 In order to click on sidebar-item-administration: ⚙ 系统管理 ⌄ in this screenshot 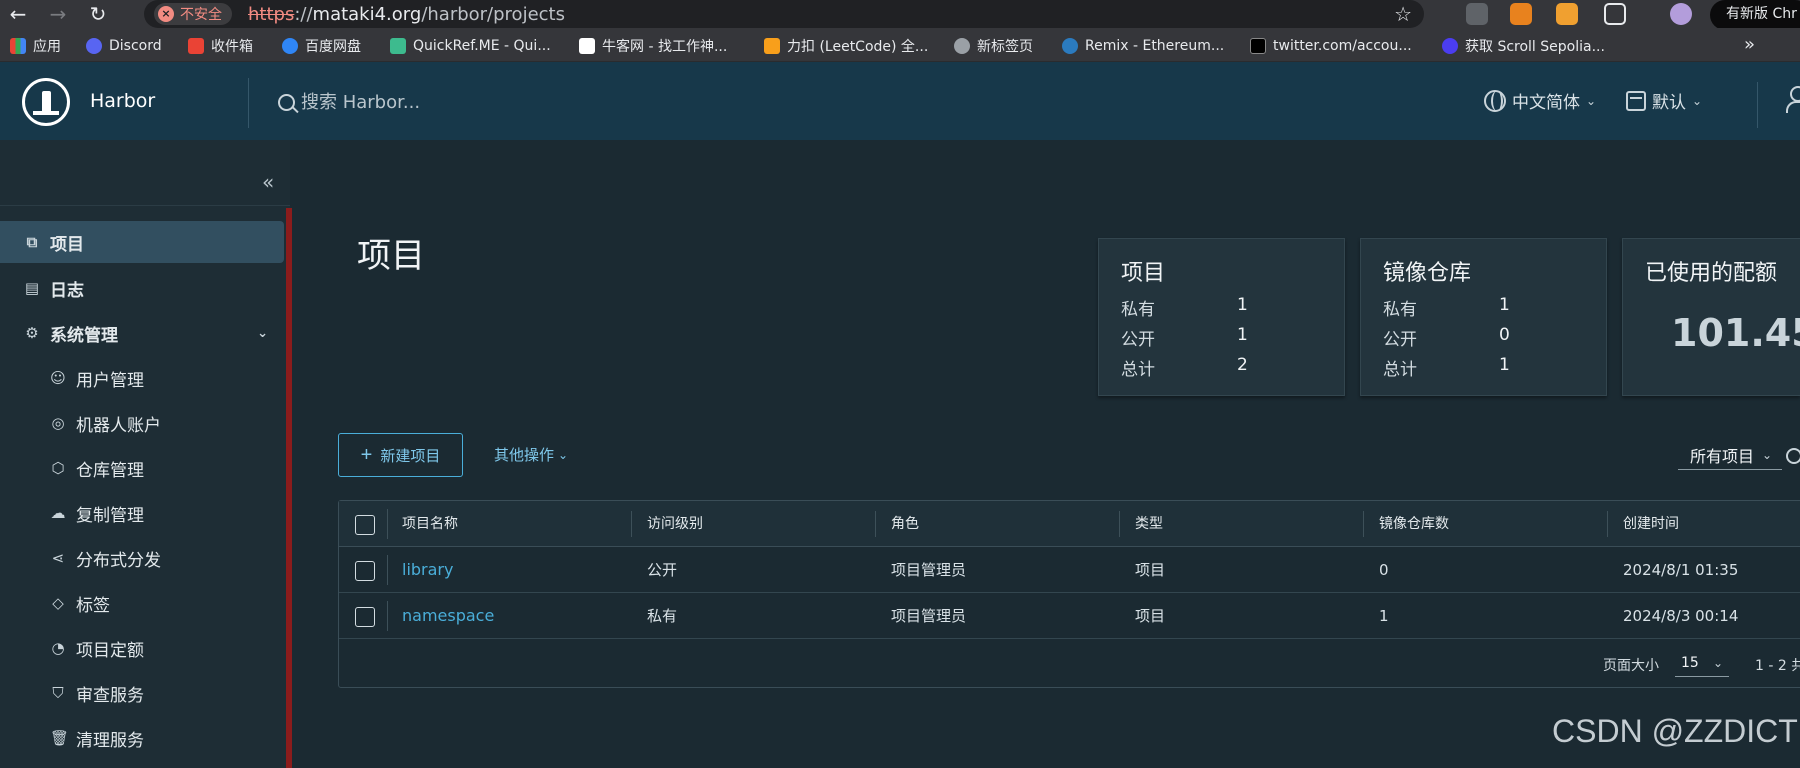, I will do `click(142, 333)`.